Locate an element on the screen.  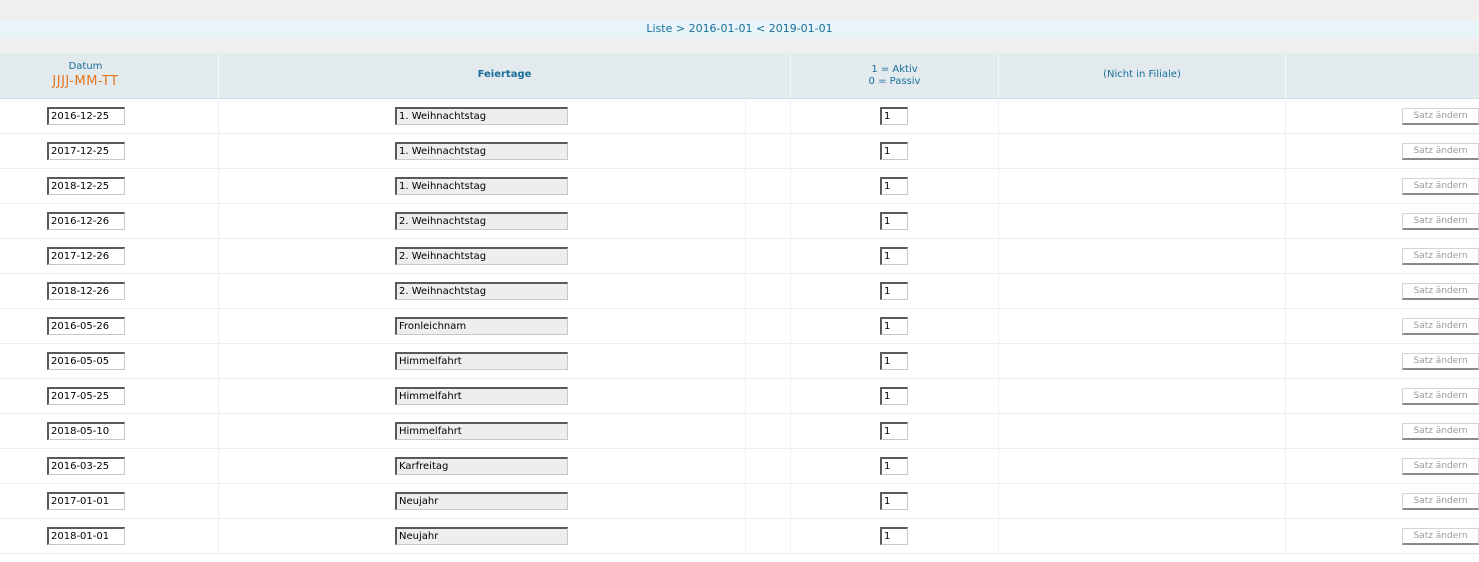
date-input: 2018-01-01 is located at coordinates (86, 536).